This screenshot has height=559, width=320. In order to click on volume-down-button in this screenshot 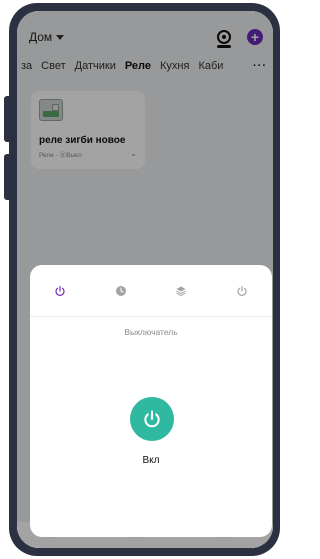, I will do `click(8, 177)`.